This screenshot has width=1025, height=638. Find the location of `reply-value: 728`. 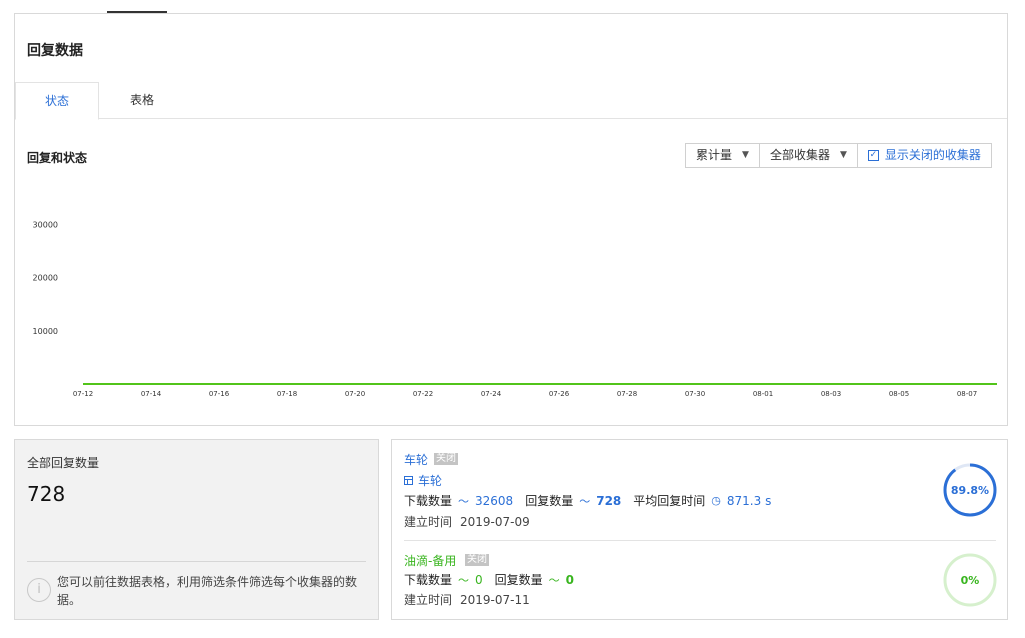

reply-value: 728 is located at coordinates (609, 500).